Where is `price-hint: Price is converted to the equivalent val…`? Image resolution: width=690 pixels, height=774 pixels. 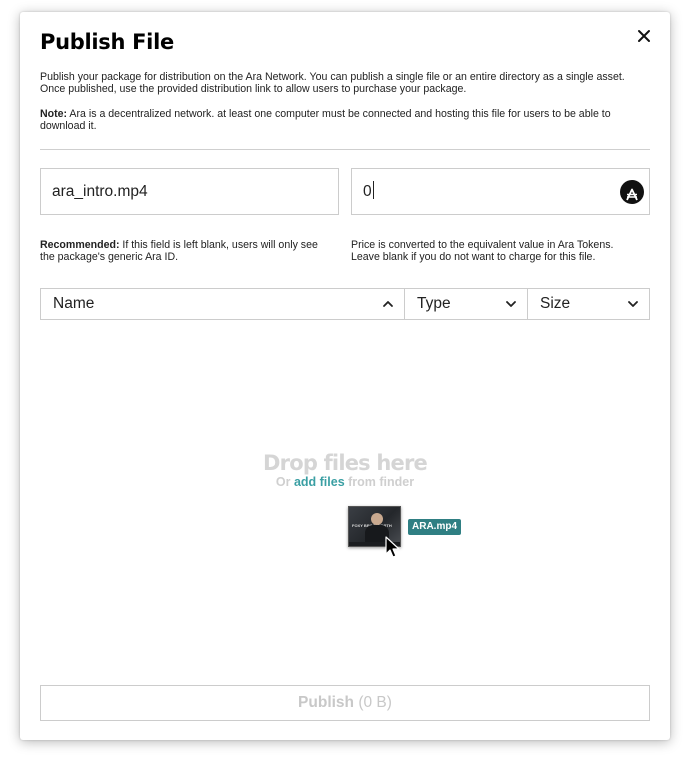
price-hint: Price is converted to the equivalent val… is located at coordinates (482, 251).